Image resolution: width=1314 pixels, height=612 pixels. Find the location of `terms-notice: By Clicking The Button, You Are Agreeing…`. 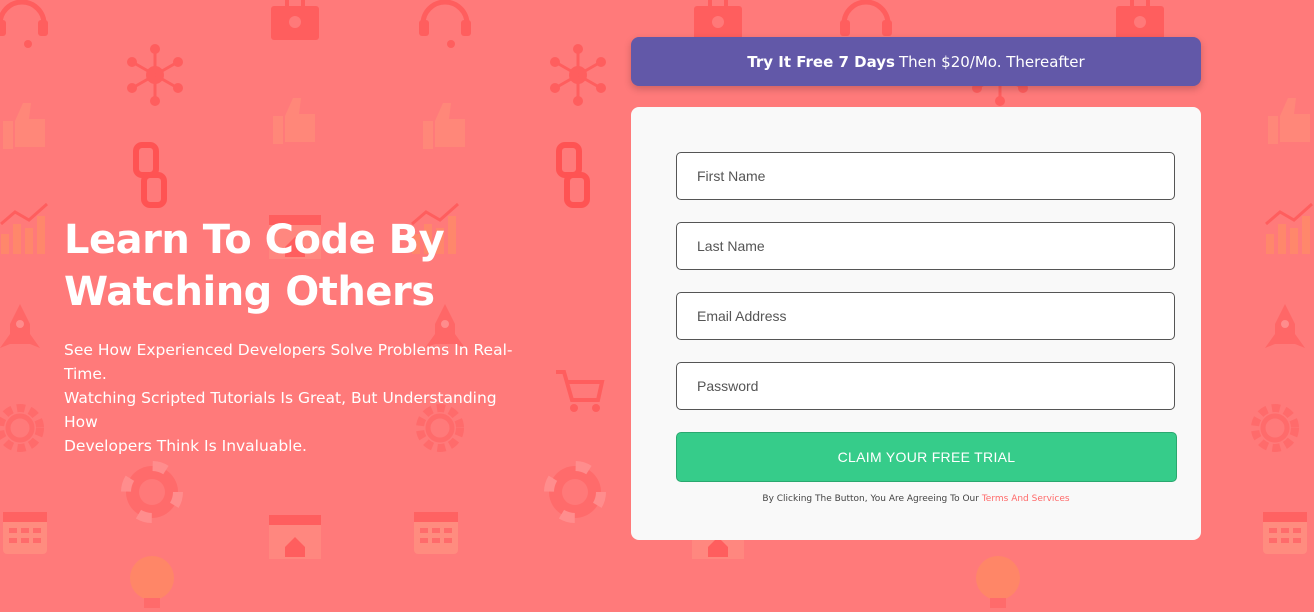

terms-notice: By Clicking The Button, You Are Agreeing… is located at coordinates (916, 499).